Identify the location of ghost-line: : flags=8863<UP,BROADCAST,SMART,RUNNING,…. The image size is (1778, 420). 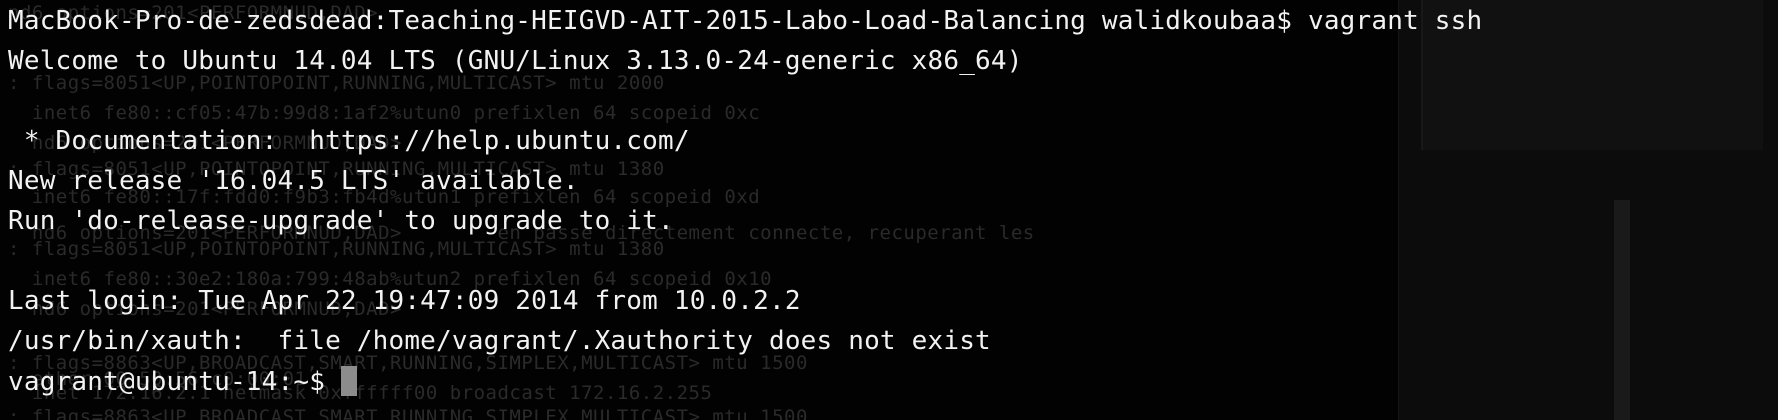
(408, 413).